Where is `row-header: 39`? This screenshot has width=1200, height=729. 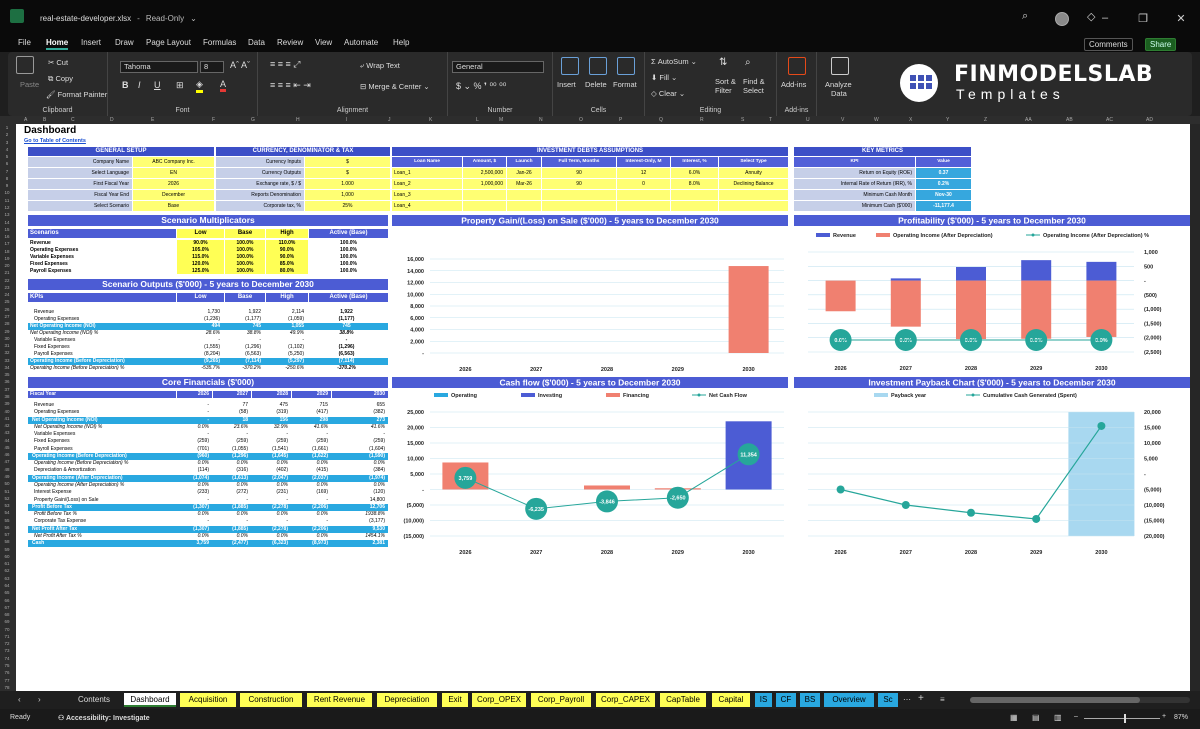 row-header: 39 is located at coordinates (7, 403).